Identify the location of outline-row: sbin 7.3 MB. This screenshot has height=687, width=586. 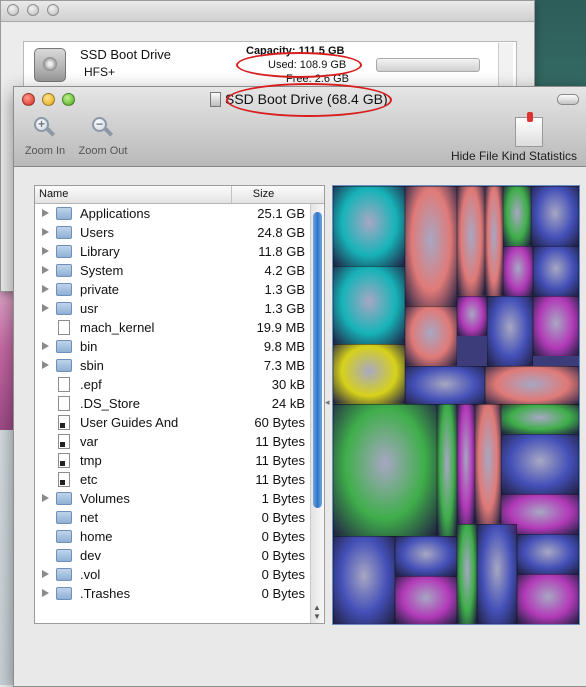
(173, 365).